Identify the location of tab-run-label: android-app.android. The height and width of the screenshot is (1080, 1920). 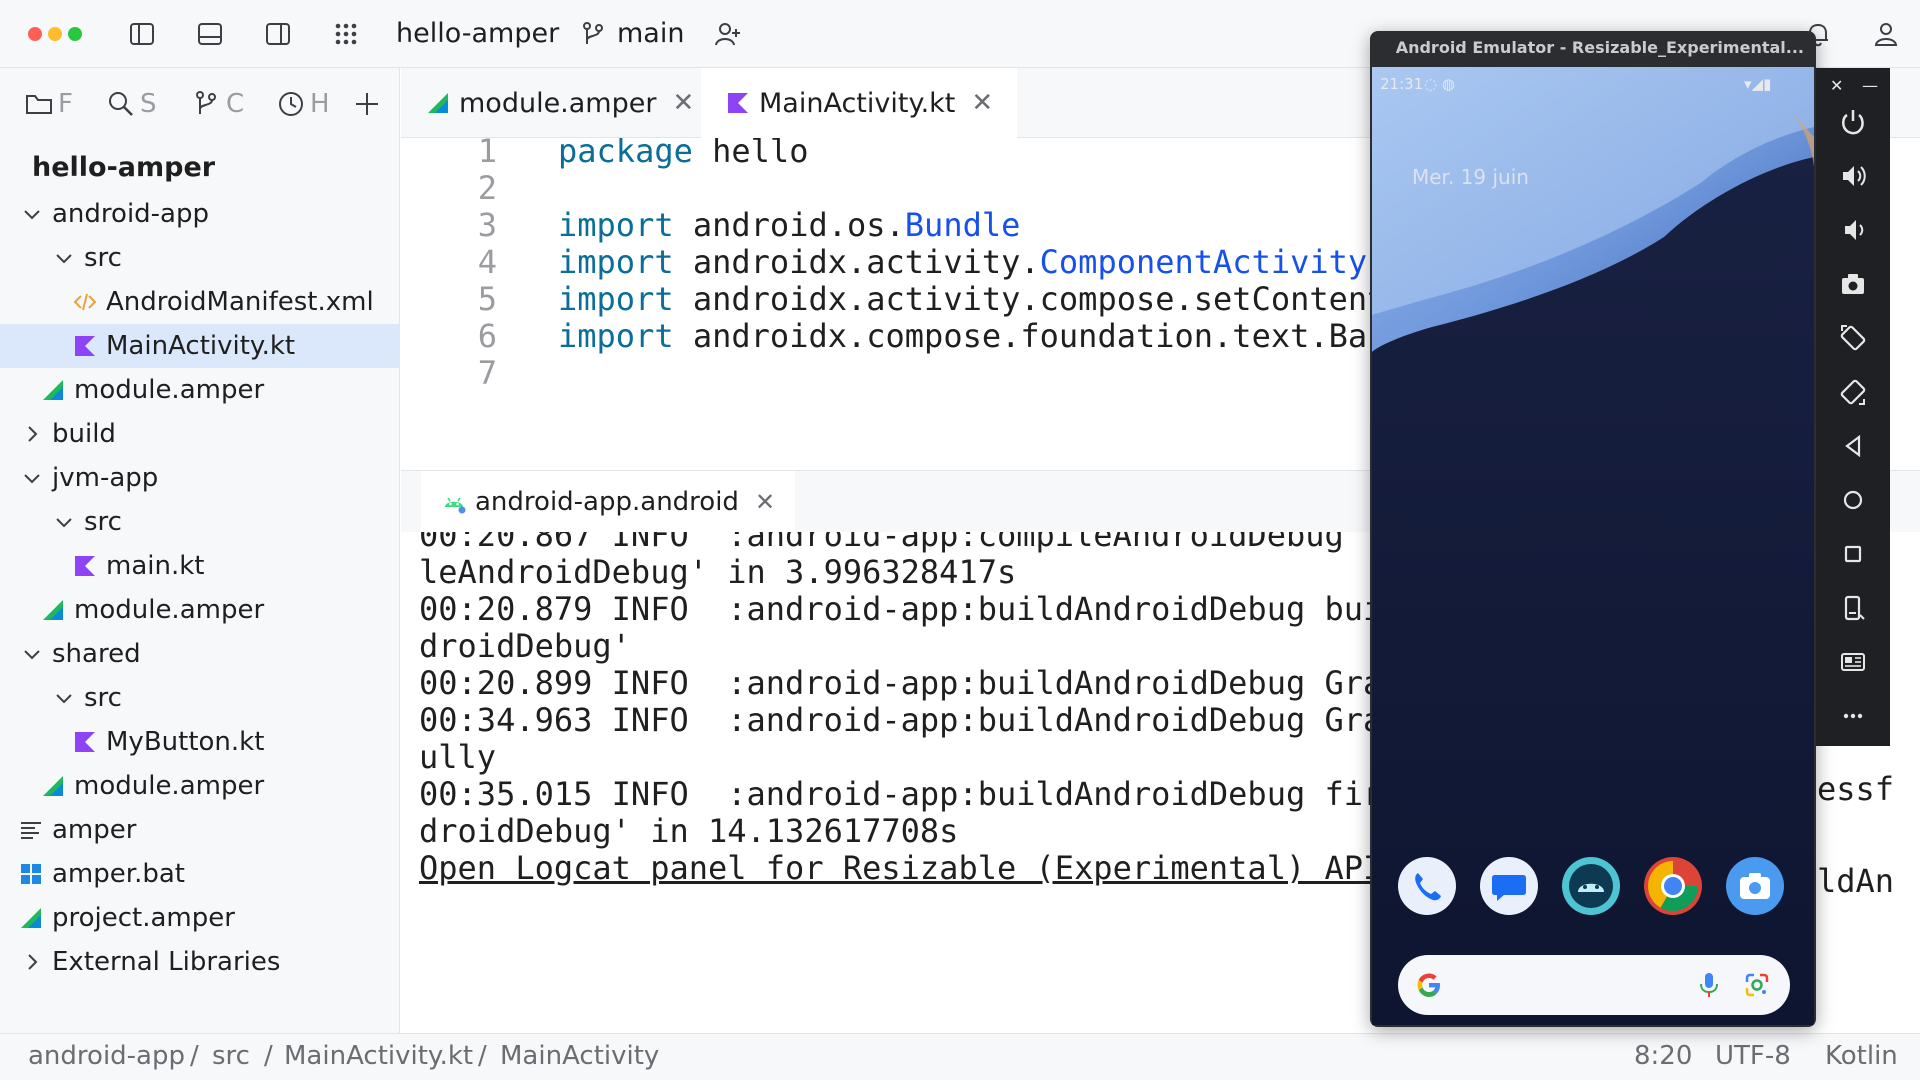
(607, 502).